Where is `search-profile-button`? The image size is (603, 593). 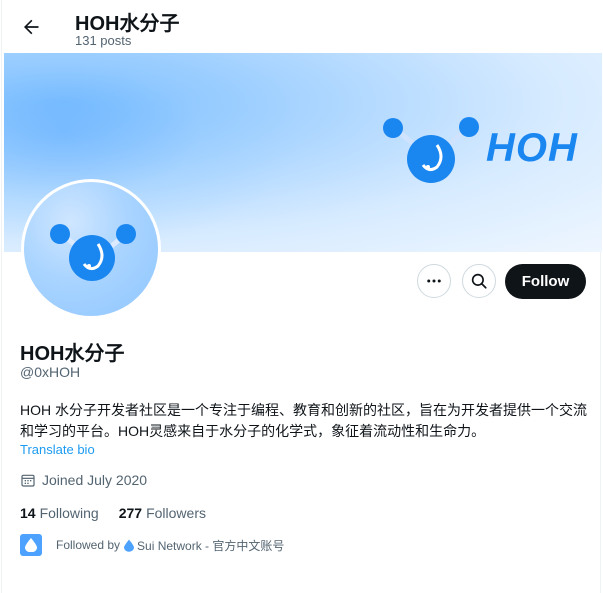 search-profile-button is located at coordinates (479, 281).